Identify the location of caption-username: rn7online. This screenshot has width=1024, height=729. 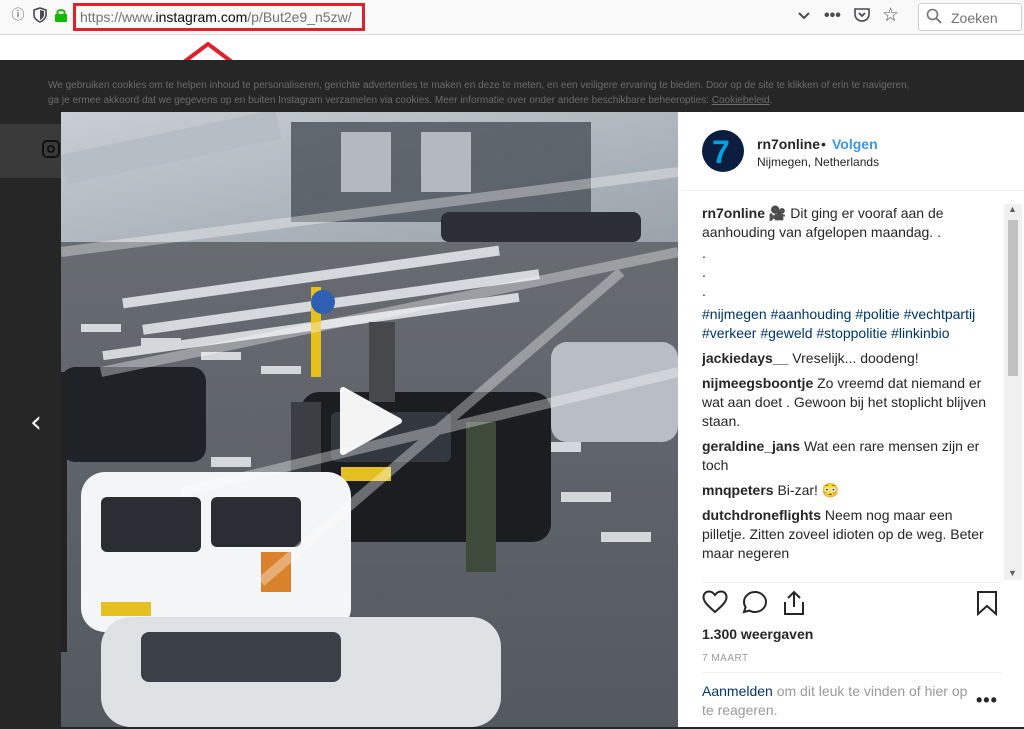
(733, 213).